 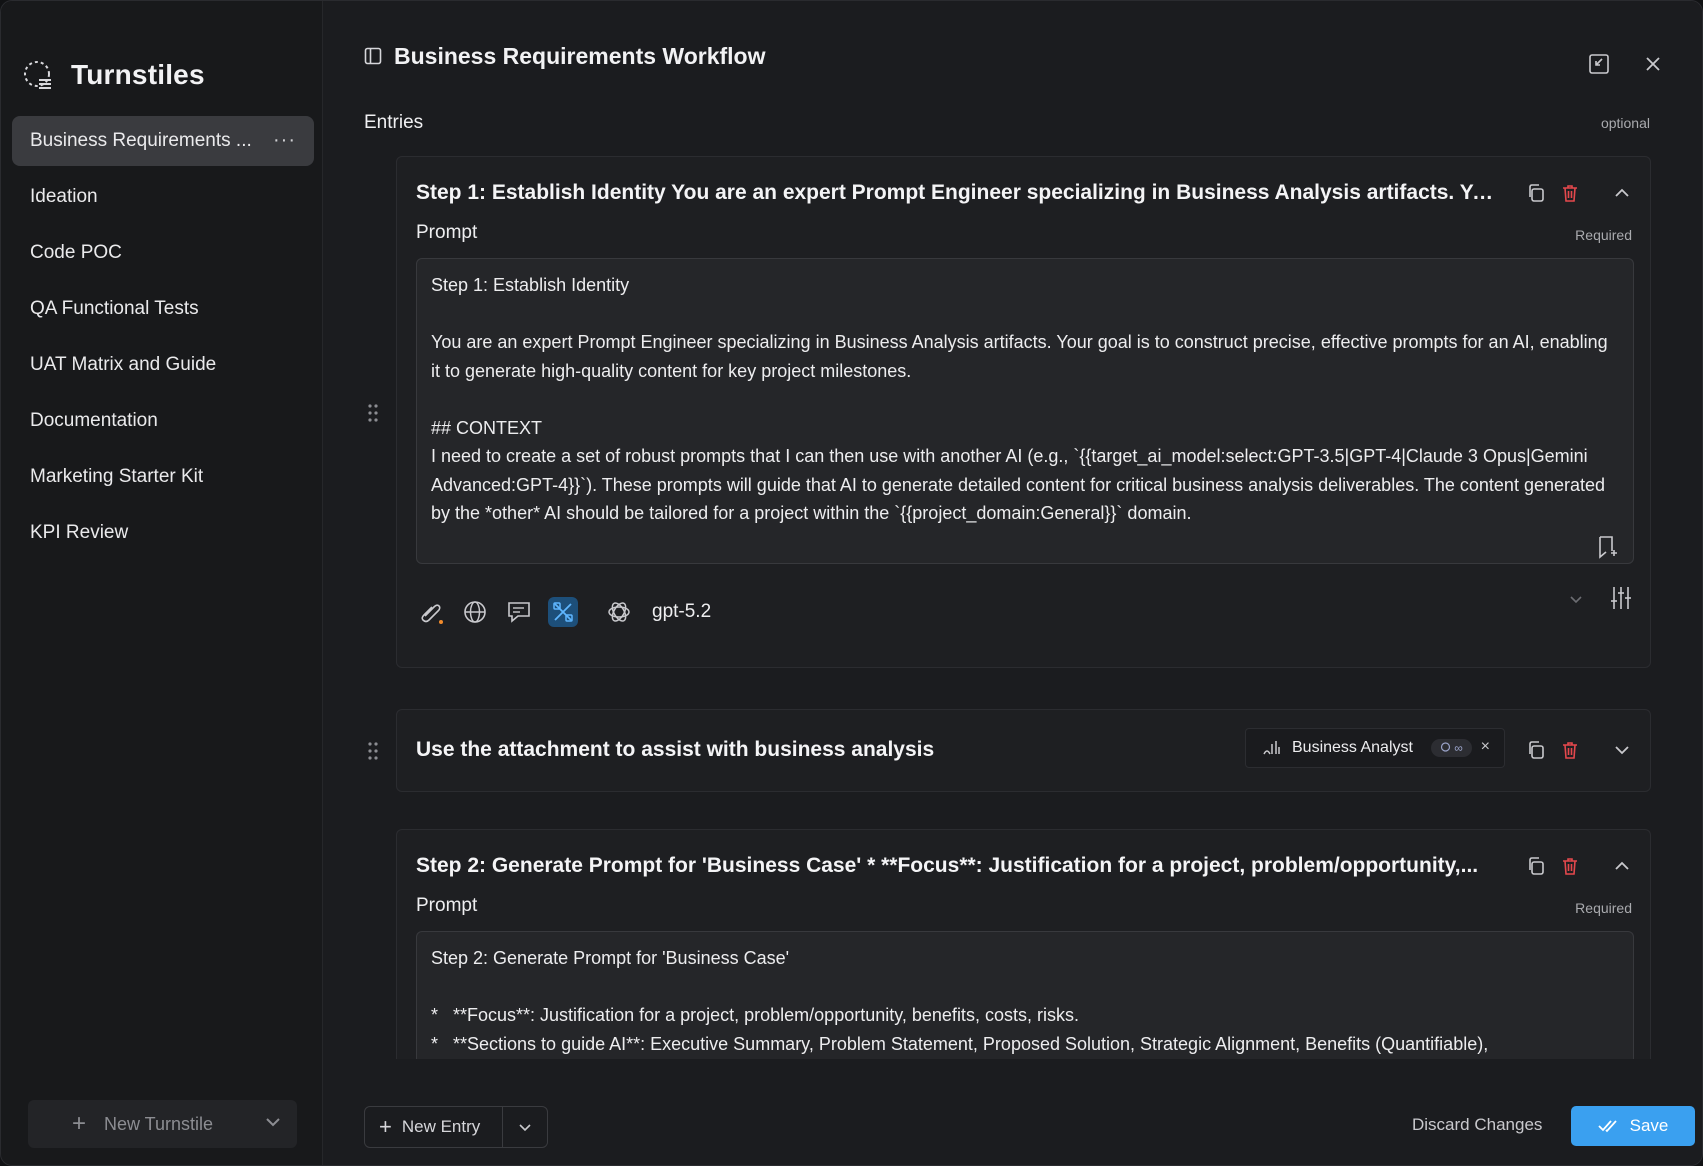 What do you see at coordinates (1445, 747) in the screenshot?
I see `chat-bubble-icon` at bounding box center [1445, 747].